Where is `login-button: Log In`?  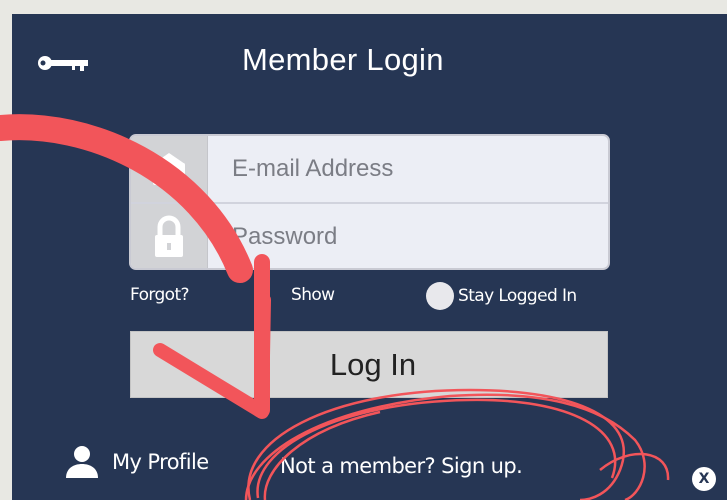 login-button: Log In is located at coordinates (369, 364).